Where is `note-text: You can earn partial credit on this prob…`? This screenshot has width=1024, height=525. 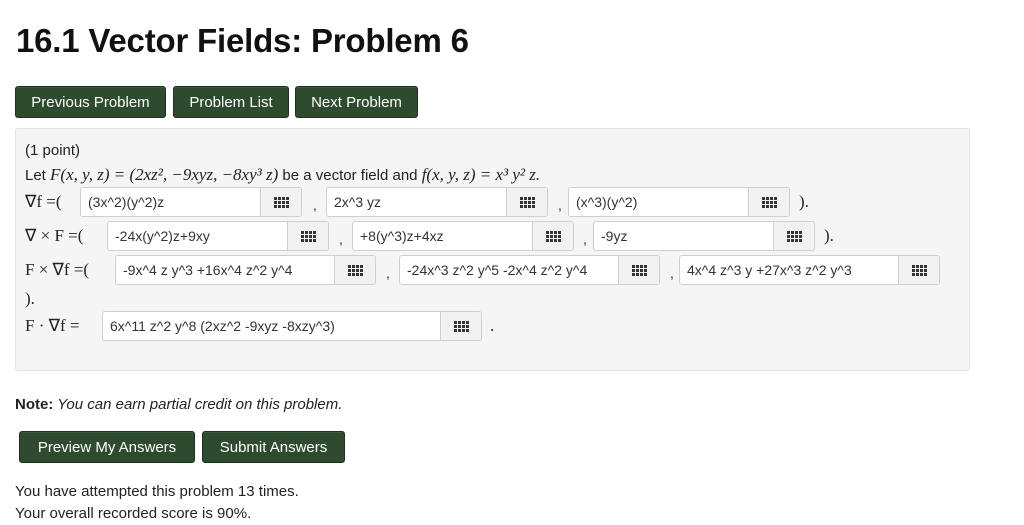 note-text: You can earn partial credit on this prob… is located at coordinates (198, 404).